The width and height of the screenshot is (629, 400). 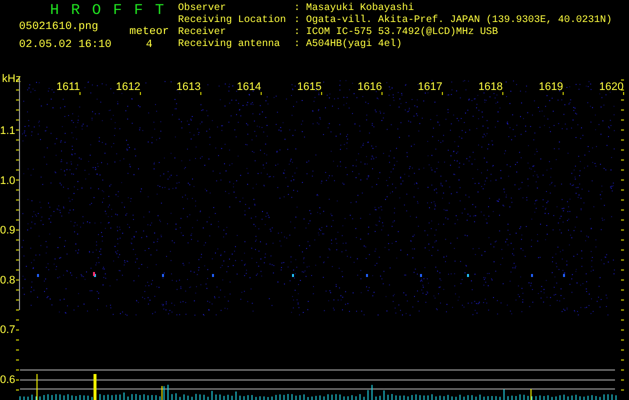 I want to click on x-tick-label: 1620, so click(x=611, y=87).